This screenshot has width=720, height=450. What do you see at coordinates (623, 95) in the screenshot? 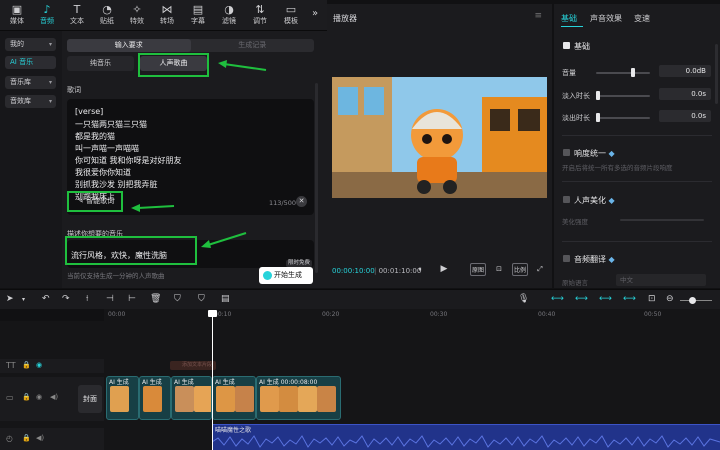
I see `fadein-slider` at bounding box center [623, 95].